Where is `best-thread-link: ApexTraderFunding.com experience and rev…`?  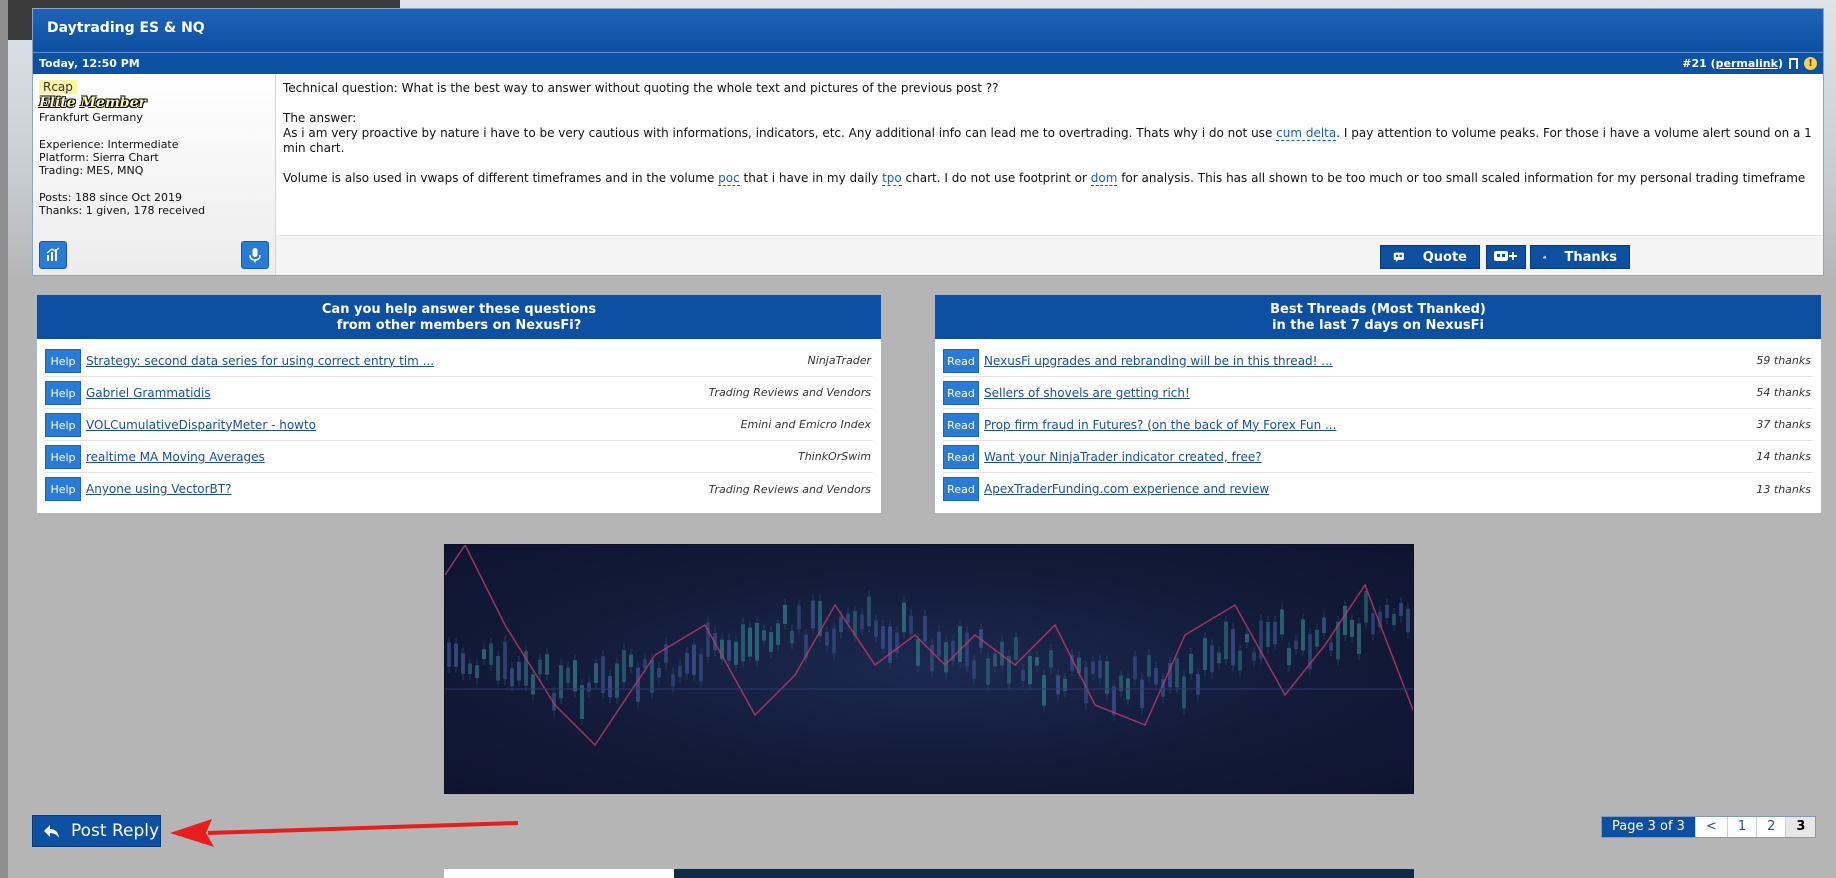 best-thread-link: ApexTraderFunding.com experience and rev… is located at coordinates (1370, 489).